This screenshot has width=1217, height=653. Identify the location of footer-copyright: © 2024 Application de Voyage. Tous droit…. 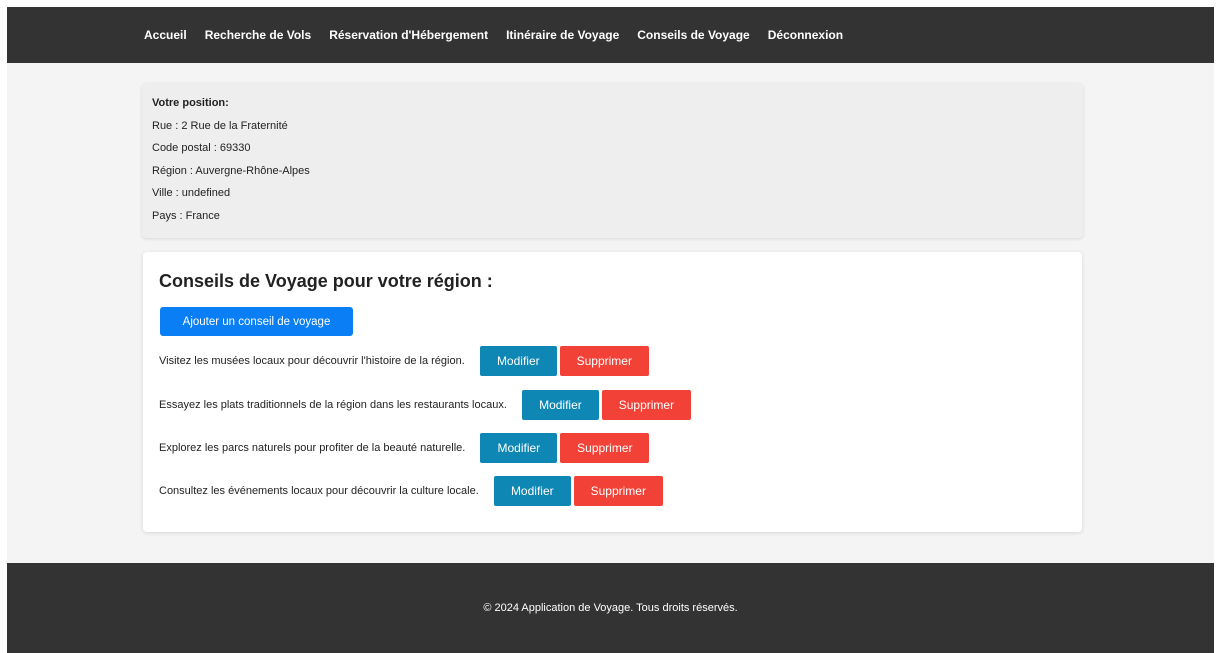
(610, 608).